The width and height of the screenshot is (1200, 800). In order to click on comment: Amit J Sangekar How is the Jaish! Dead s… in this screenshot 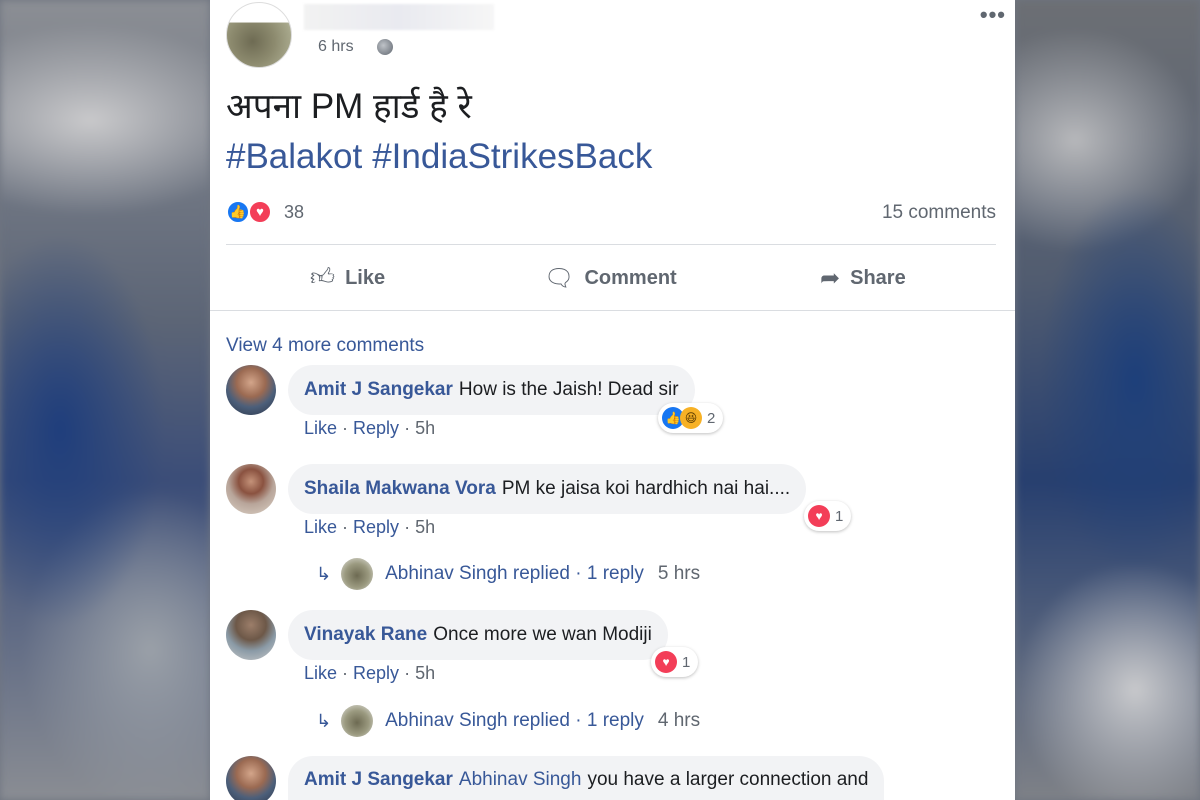, I will do `click(616, 410)`.